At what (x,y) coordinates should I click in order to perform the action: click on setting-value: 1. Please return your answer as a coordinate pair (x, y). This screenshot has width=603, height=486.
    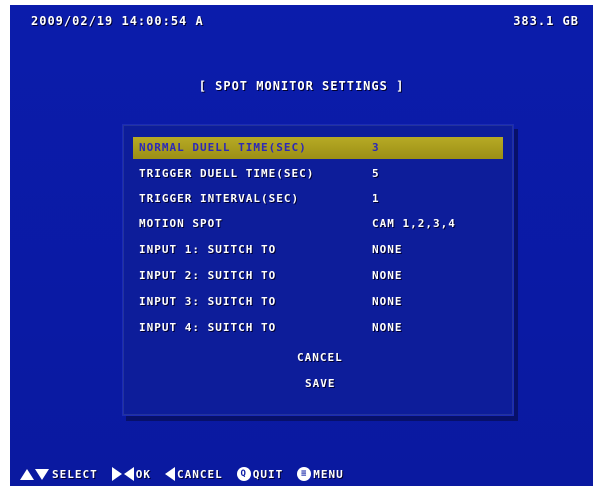
    Looking at the image, I should click on (376, 198).